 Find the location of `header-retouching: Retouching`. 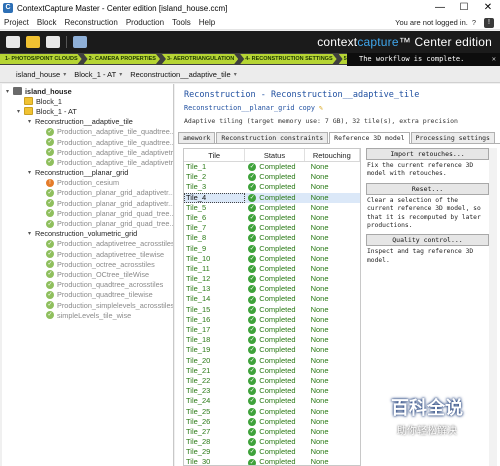

header-retouching: Retouching is located at coordinates (332, 155).